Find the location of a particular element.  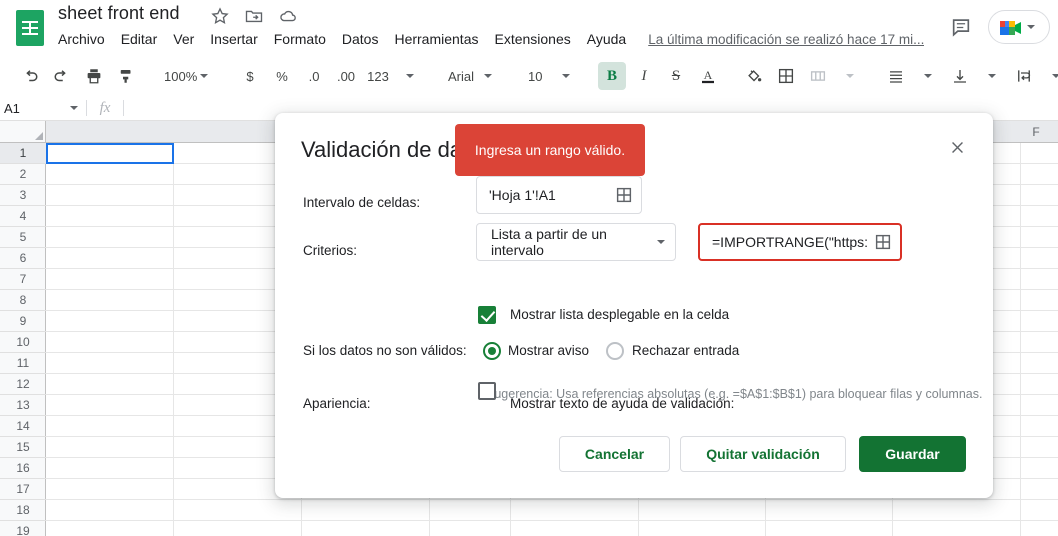

radio-reject-input is located at coordinates (615, 351).